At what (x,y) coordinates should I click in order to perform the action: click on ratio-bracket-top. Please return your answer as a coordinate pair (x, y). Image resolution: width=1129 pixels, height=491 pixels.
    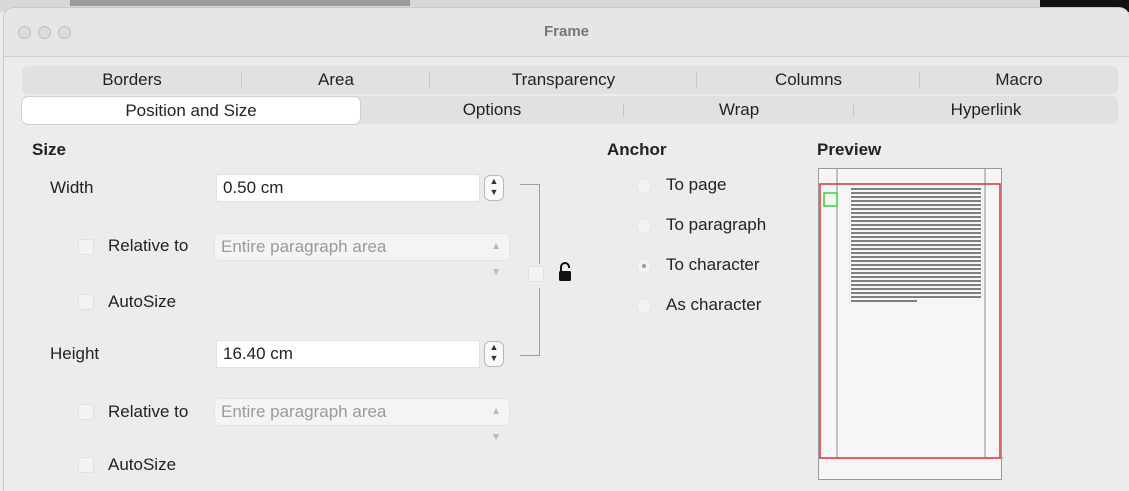
    Looking at the image, I should click on (530, 224).